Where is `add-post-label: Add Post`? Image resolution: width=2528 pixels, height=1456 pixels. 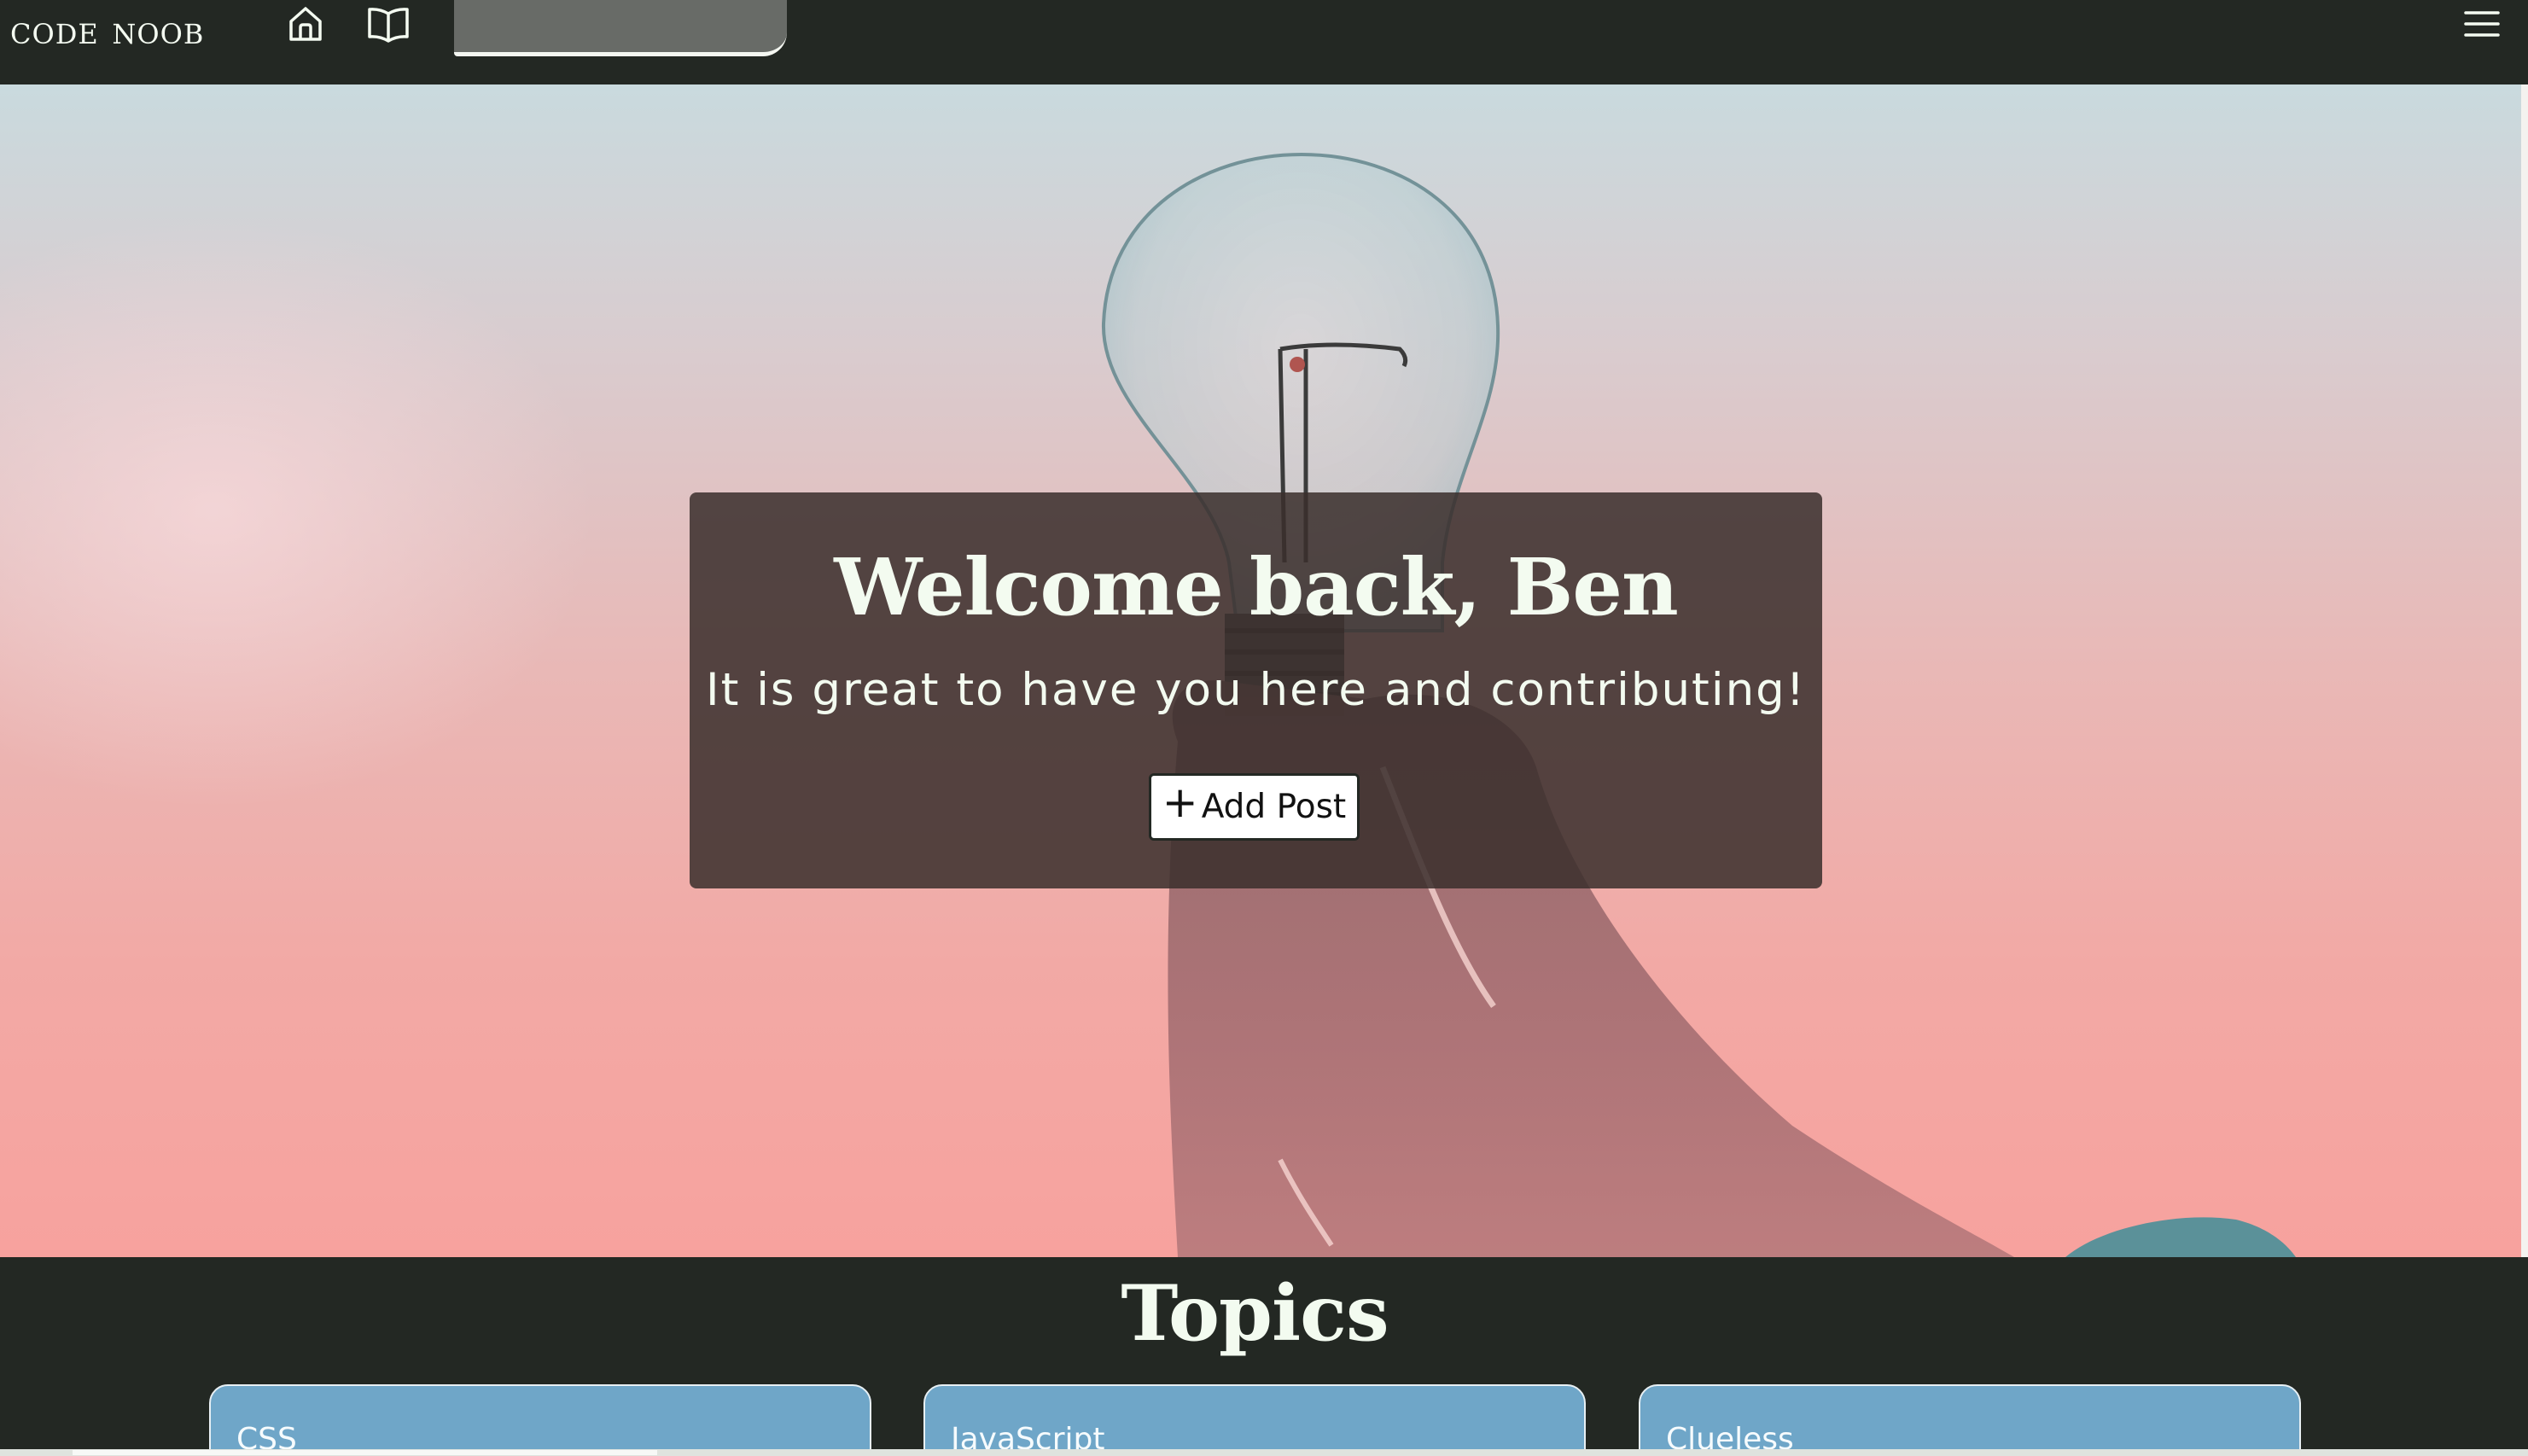 add-post-label: Add Post is located at coordinates (1274, 807).